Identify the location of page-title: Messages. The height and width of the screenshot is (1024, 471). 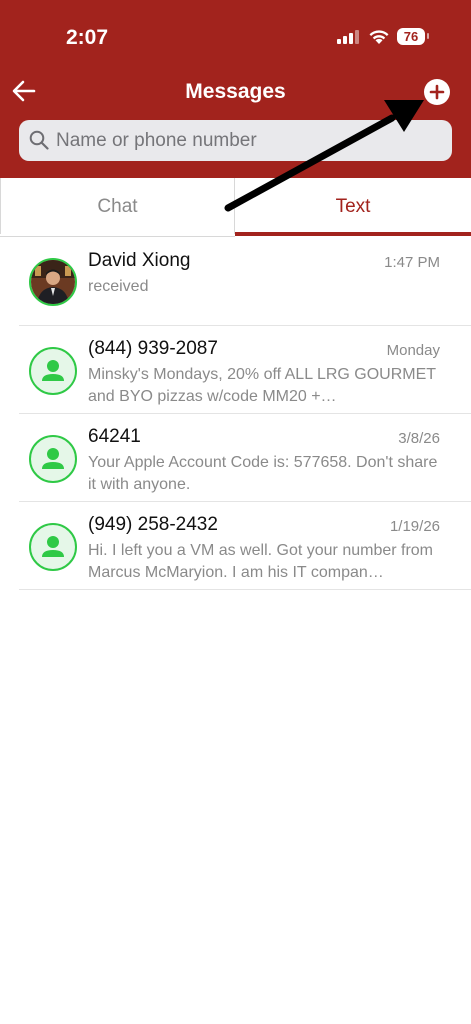
(235, 91).